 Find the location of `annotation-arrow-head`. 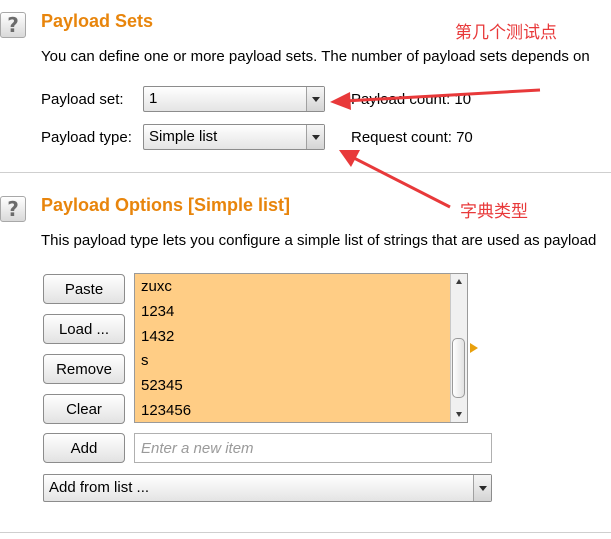

annotation-arrow-head is located at coordinates (340, 101).